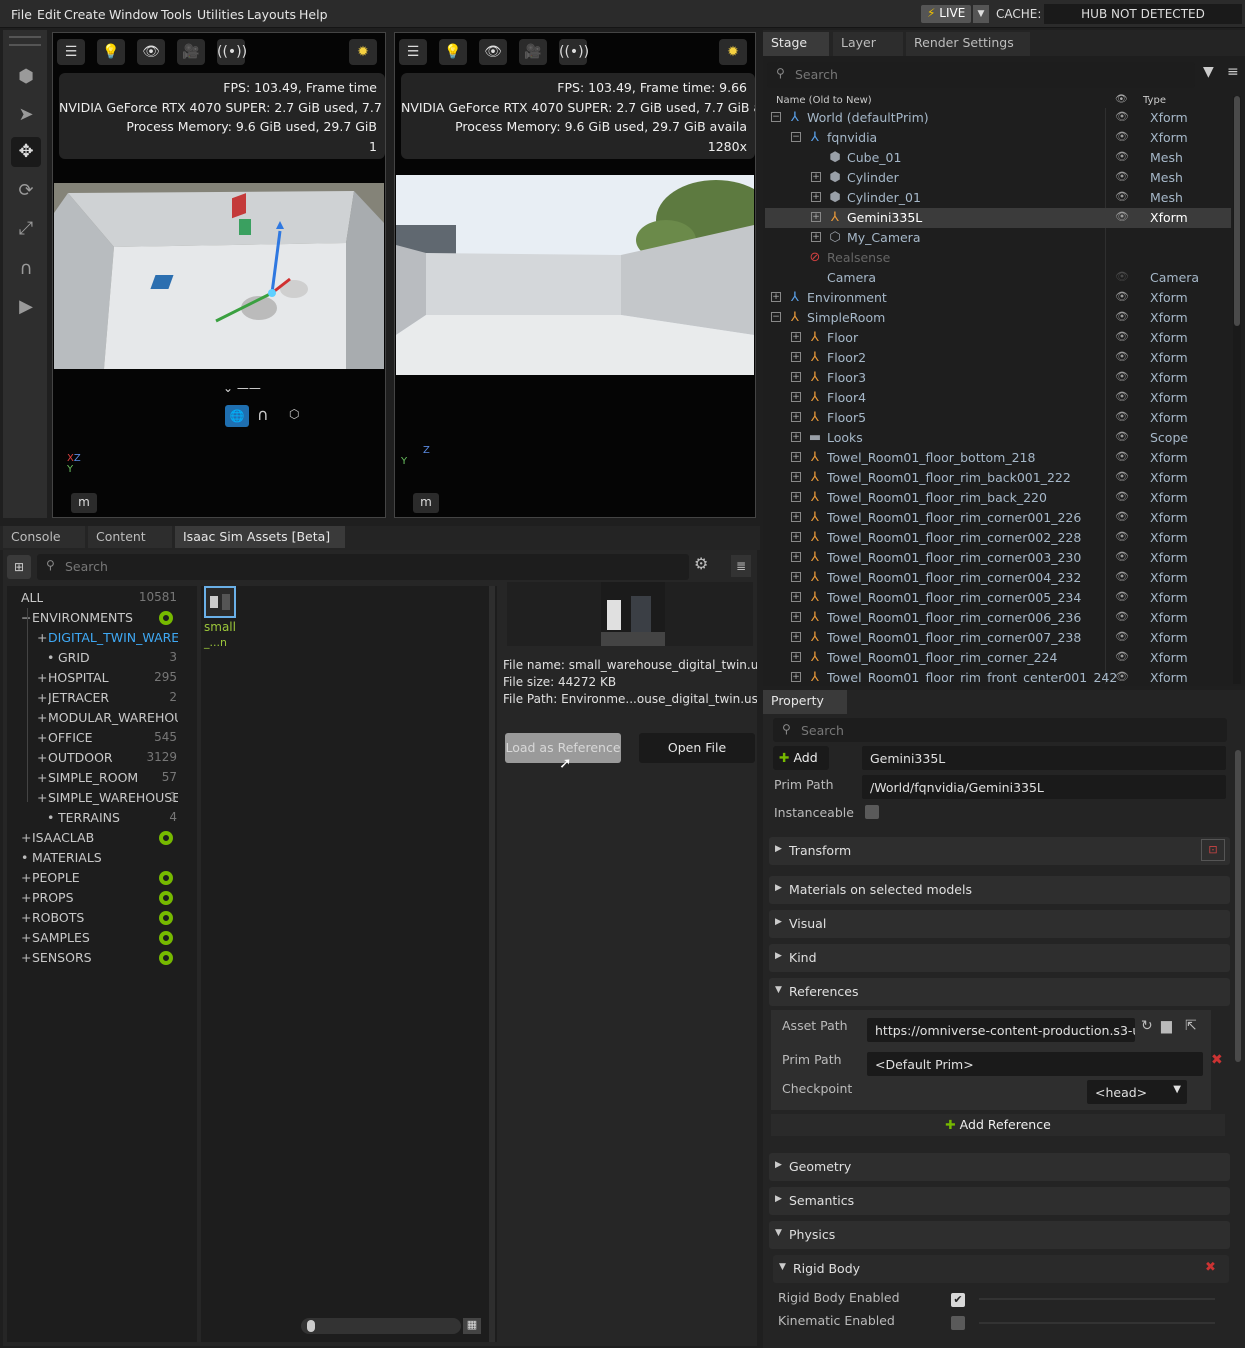 The width and height of the screenshot is (1245, 1348). I want to click on camera-icon: 🎥, so click(533, 52).